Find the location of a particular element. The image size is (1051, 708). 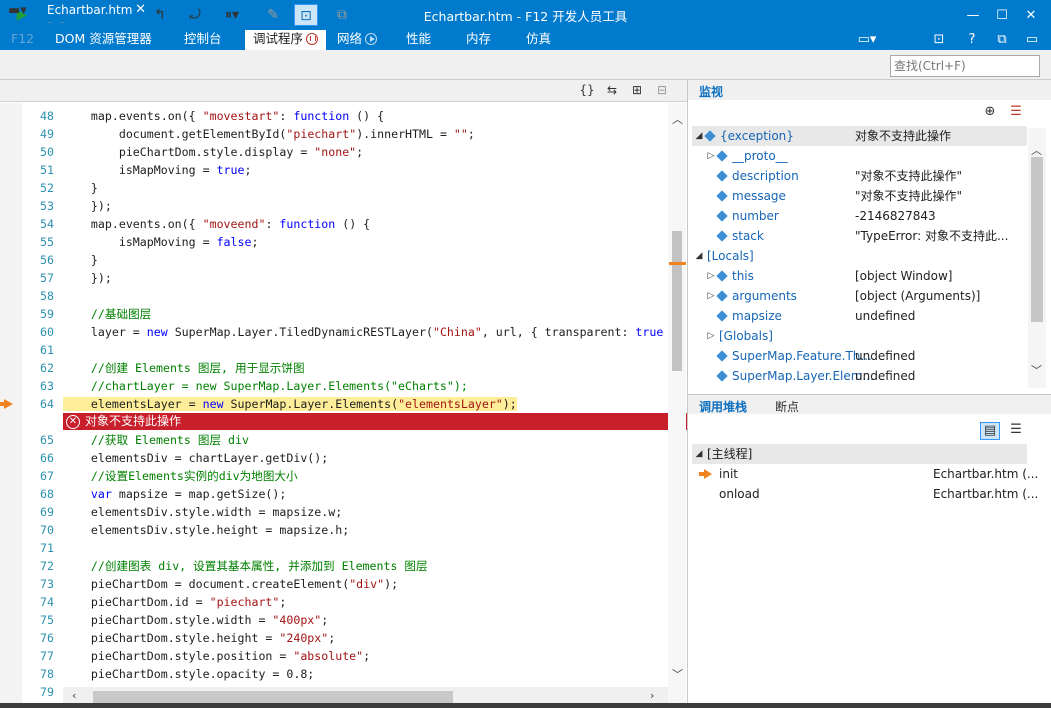

watch-scroll-down-icon: ﹀ is located at coordinates (1036, 370).